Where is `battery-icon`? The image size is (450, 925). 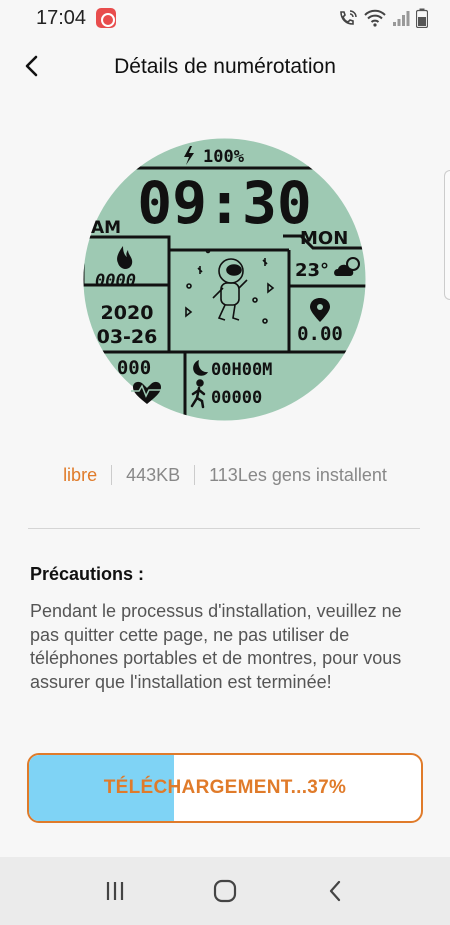 battery-icon is located at coordinates (422, 18).